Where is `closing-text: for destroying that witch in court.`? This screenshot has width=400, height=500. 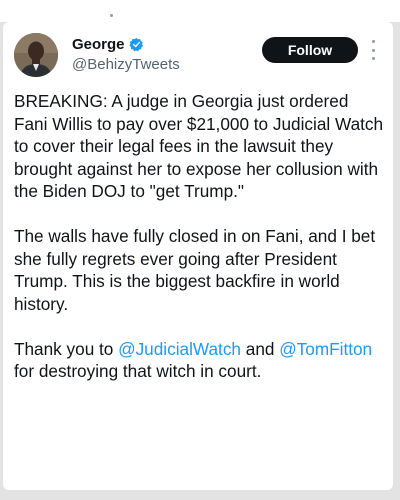 closing-text: for destroying that witch in court. is located at coordinates (138, 371).